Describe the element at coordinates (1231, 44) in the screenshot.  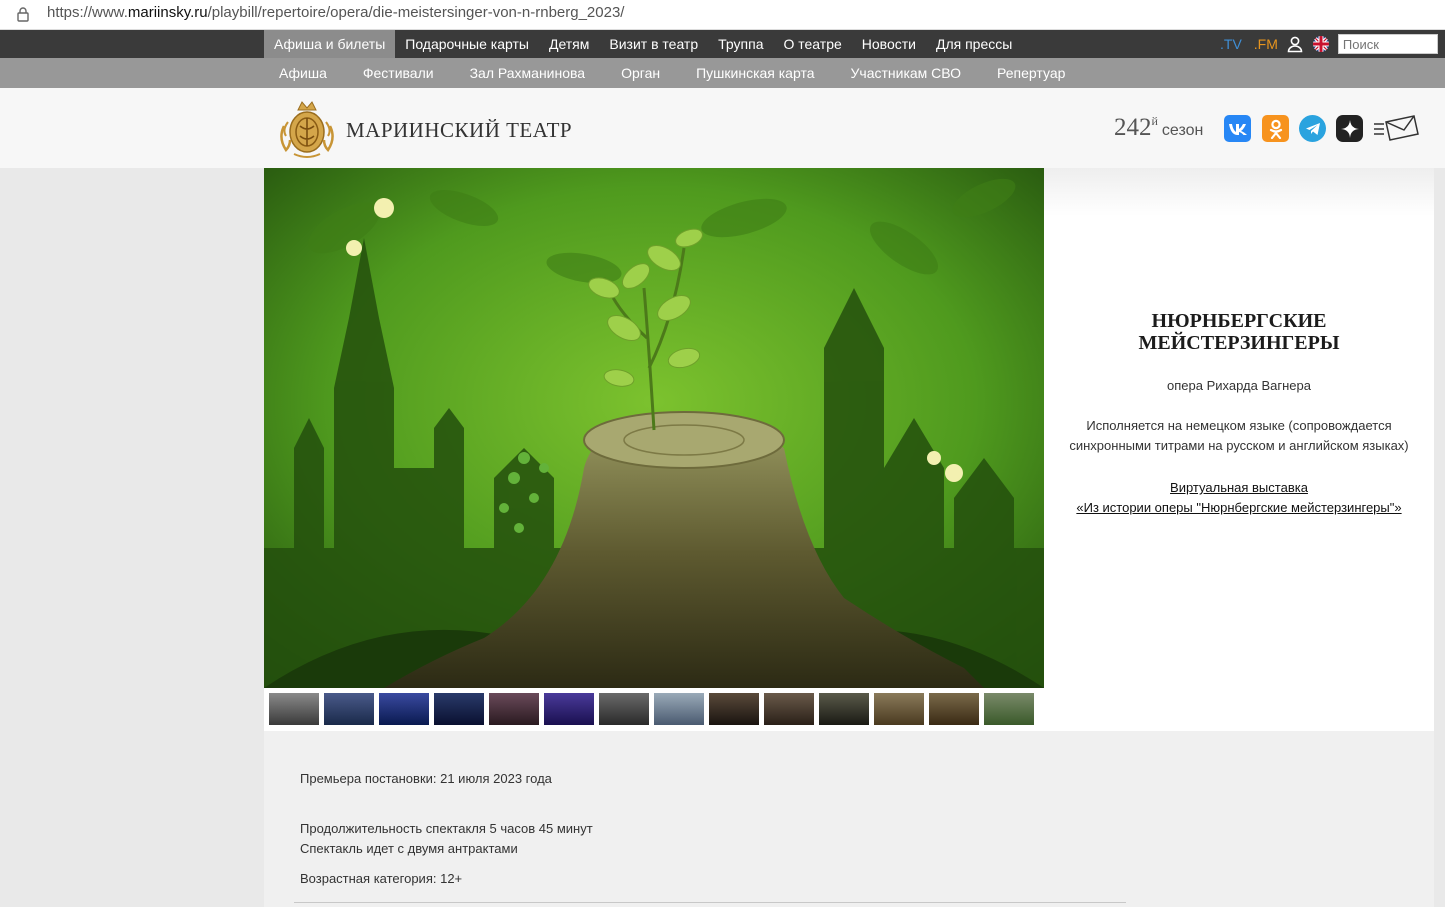
I see `tv-link: .TV` at that location.